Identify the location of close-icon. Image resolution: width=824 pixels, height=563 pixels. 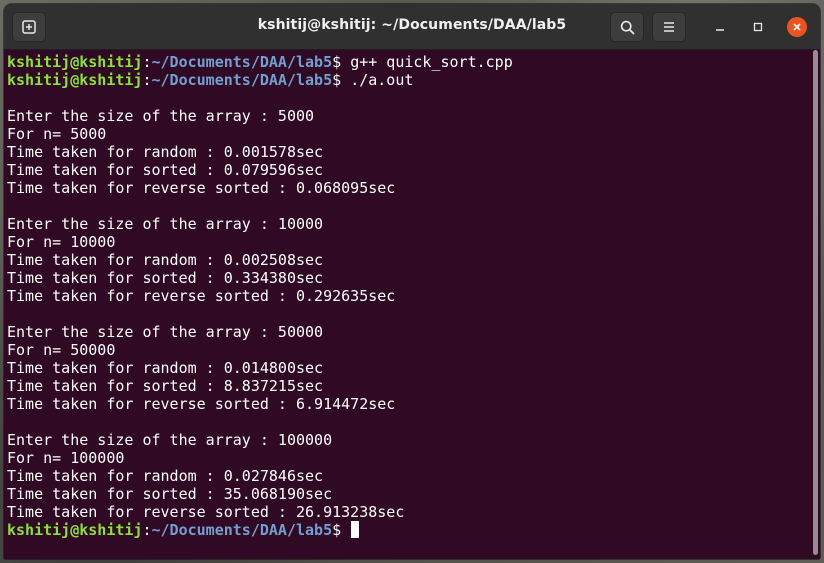
(797, 27).